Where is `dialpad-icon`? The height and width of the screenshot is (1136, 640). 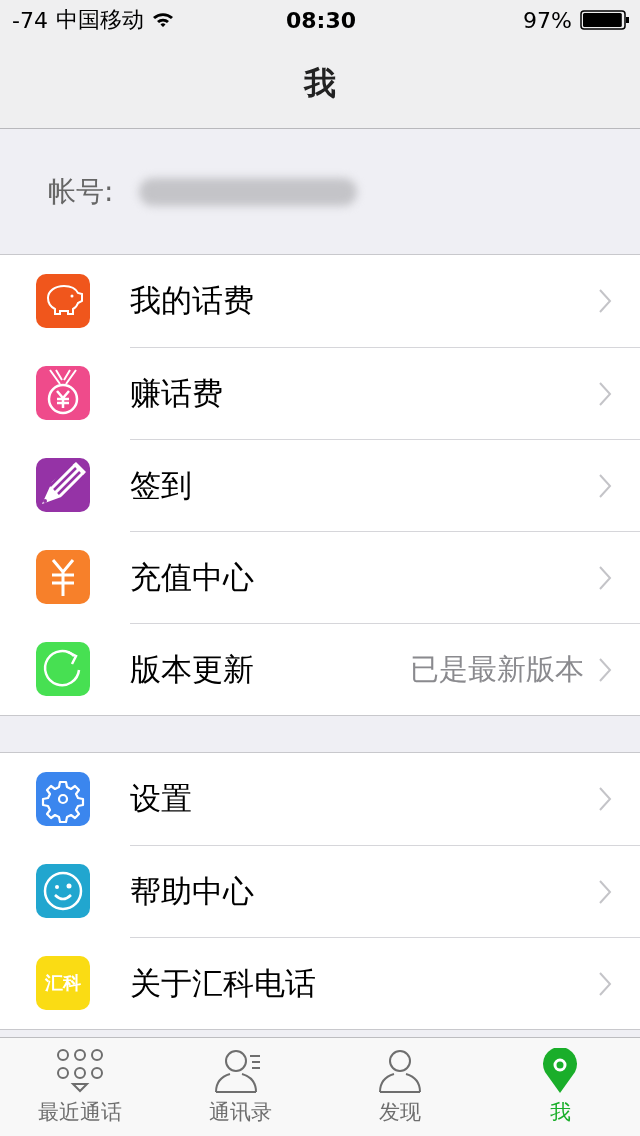
dialpad-icon is located at coordinates (80, 1071).